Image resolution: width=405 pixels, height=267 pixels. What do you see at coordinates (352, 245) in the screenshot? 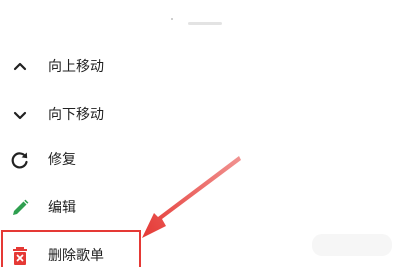
I see `background-smudge` at bounding box center [352, 245].